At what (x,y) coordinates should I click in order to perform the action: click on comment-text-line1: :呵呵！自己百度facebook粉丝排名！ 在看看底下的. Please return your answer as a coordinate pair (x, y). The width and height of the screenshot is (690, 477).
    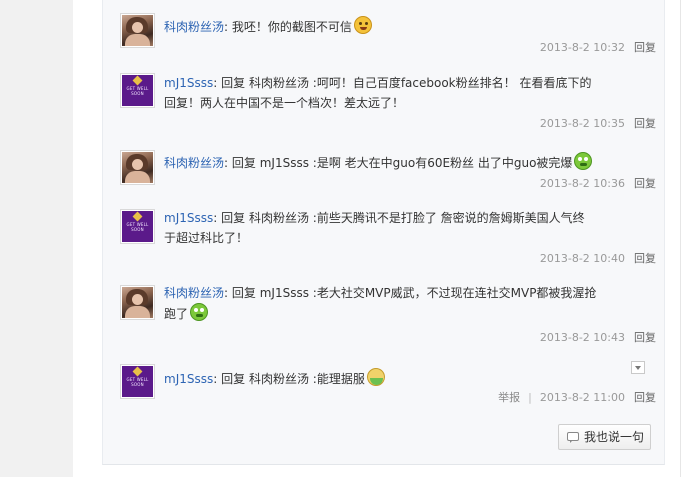
    Looking at the image, I should click on (450, 83).